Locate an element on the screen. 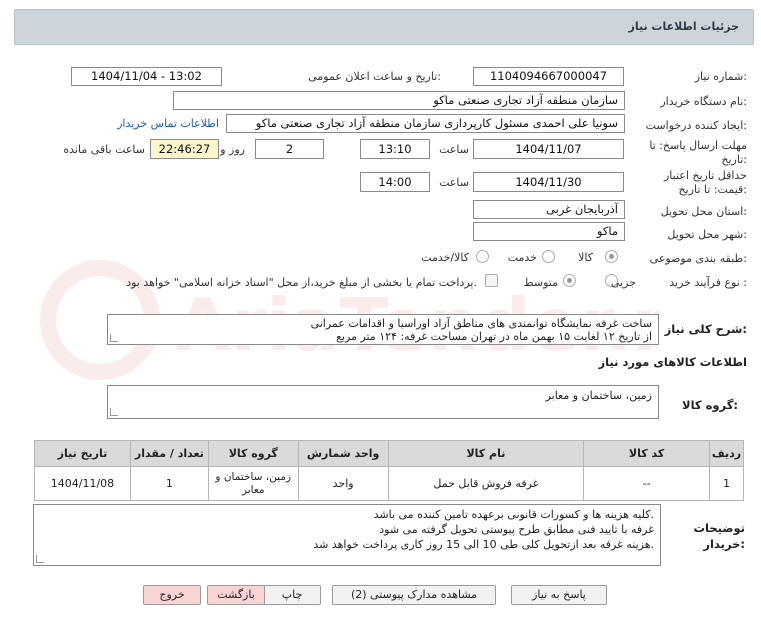 The width and height of the screenshot is (761, 622). title-bar: جزئیات اطلاعات نیاز is located at coordinates (384, 27).